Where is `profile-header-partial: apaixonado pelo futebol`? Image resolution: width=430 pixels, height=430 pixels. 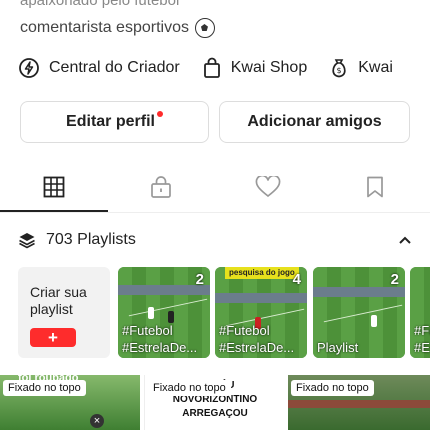 profile-header-partial: apaixonado pelo futebol is located at coordinates (100, 4).